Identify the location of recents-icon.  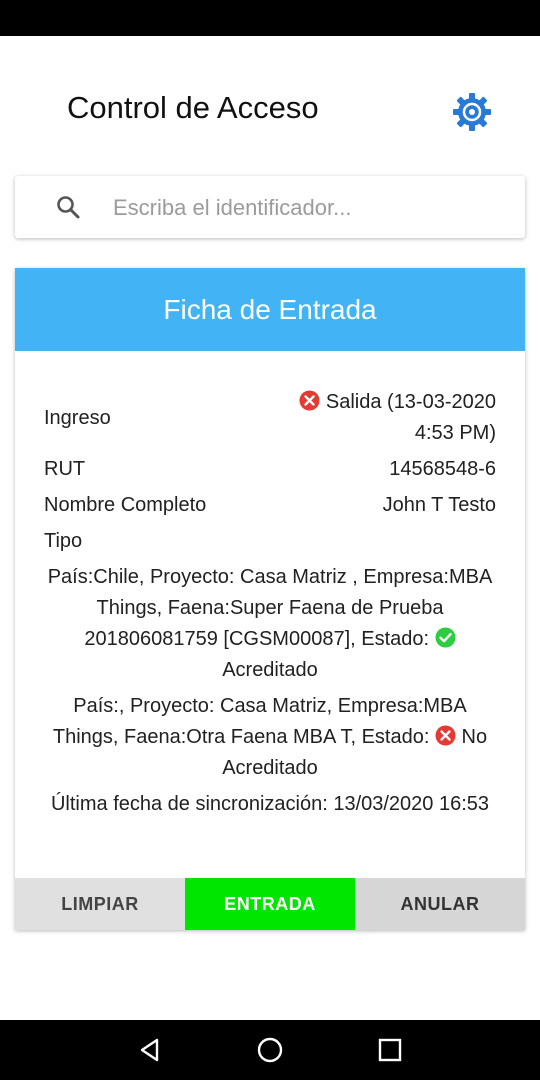
(390, 1050).